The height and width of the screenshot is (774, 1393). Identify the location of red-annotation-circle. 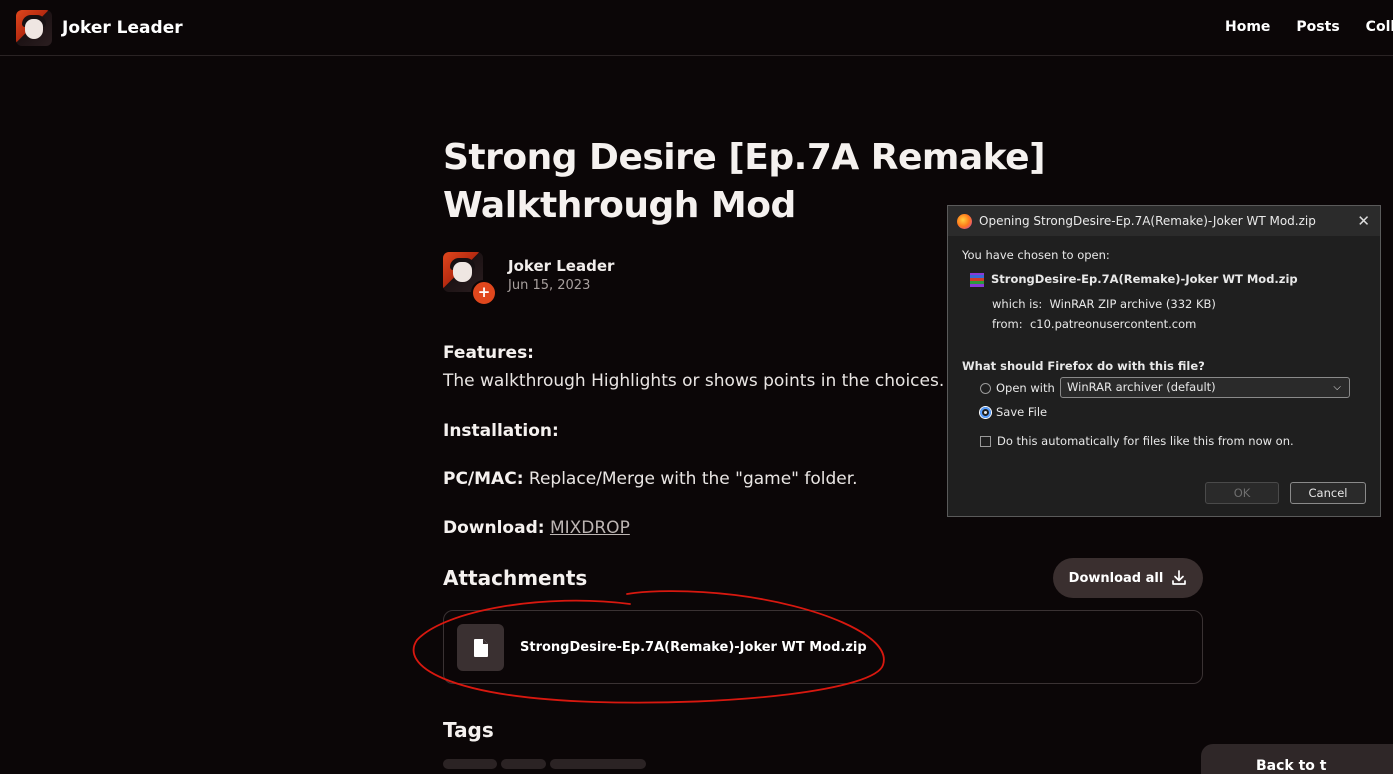
(648, 647).